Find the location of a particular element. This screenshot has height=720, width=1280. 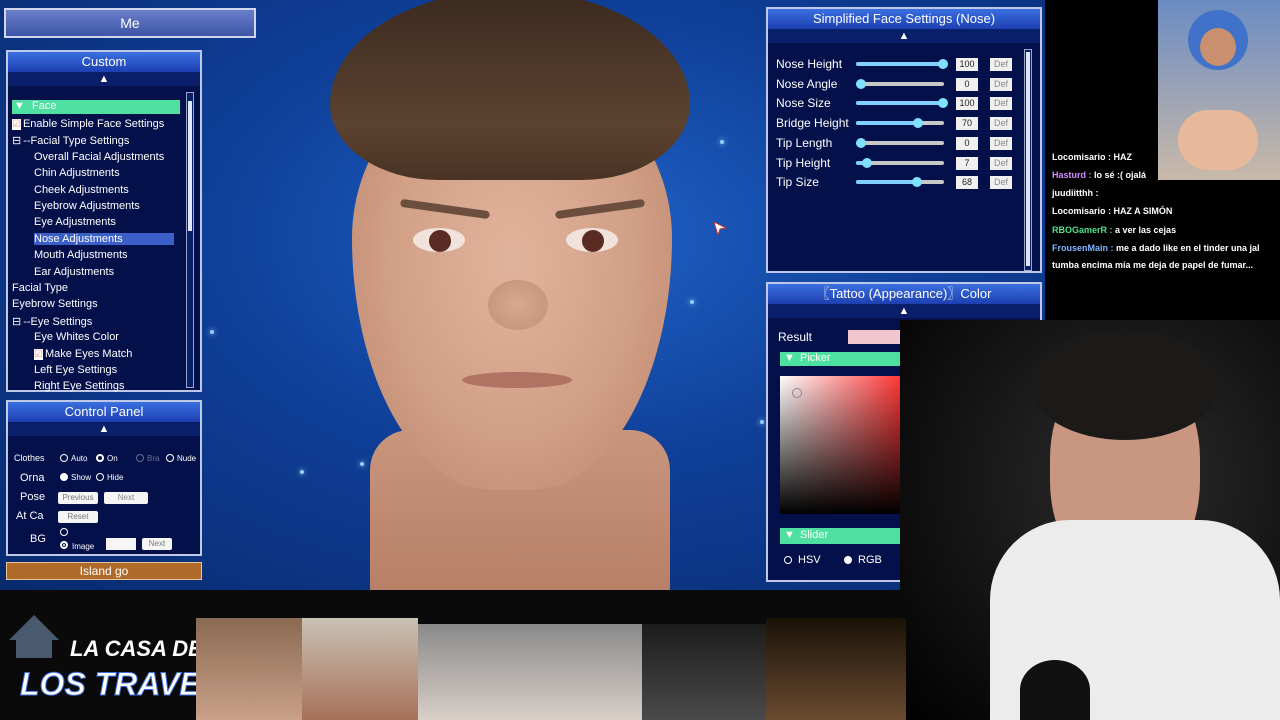

tree-item: ⊟ --Facial Type Settings is located at coordinates (70, 140).